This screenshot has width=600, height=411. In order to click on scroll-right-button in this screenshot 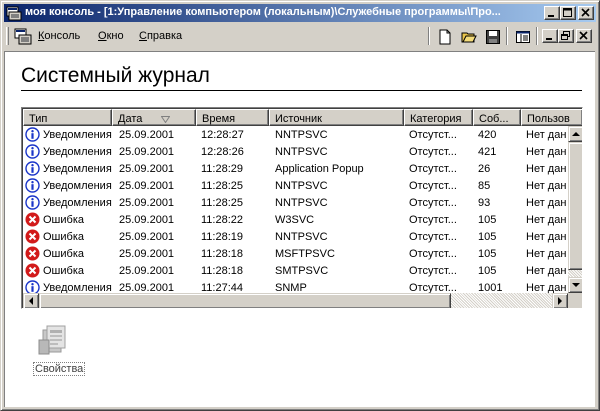, I will do `click(560, 300)`.